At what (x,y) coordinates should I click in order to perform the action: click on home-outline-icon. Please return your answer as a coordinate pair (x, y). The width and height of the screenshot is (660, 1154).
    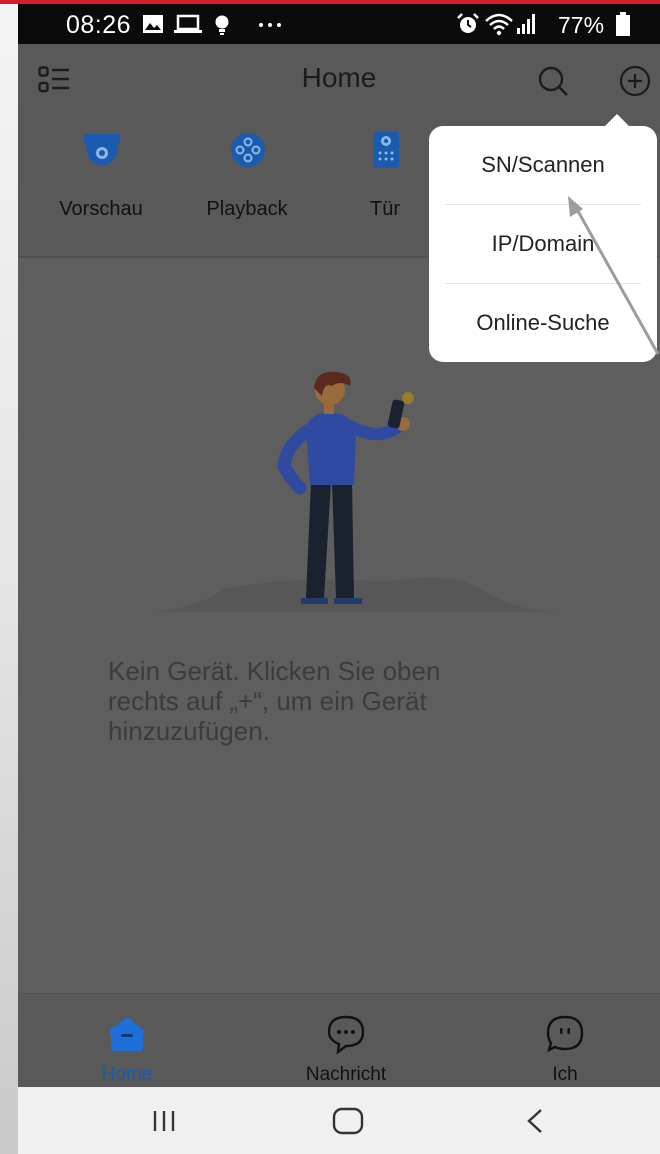
    Looking at the image, I should click on (348, 1121).